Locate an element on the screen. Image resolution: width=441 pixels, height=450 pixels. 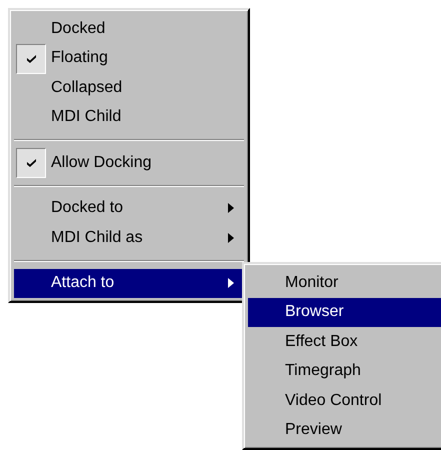
menu-item: Effect Box is located at coordinates (344, 341).